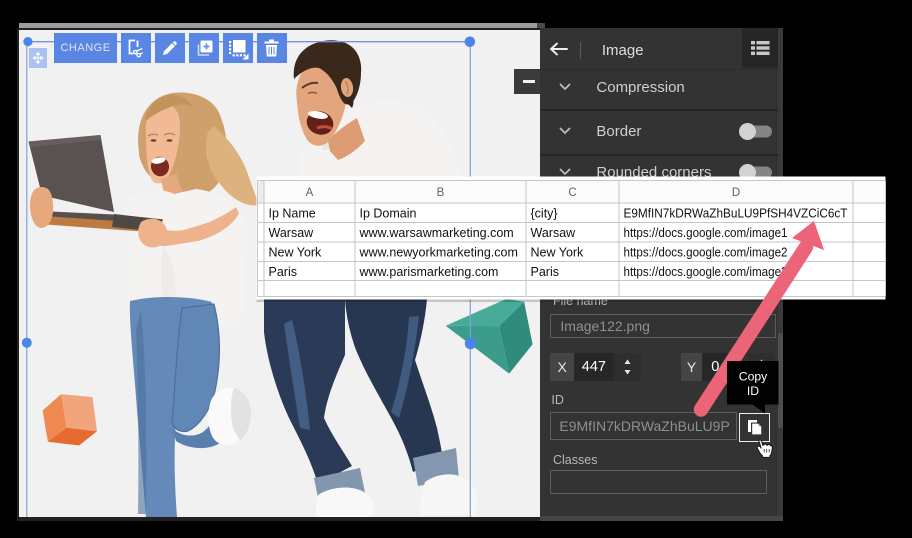  I want to click on svg-text: Ip Name, so click(292, 214).